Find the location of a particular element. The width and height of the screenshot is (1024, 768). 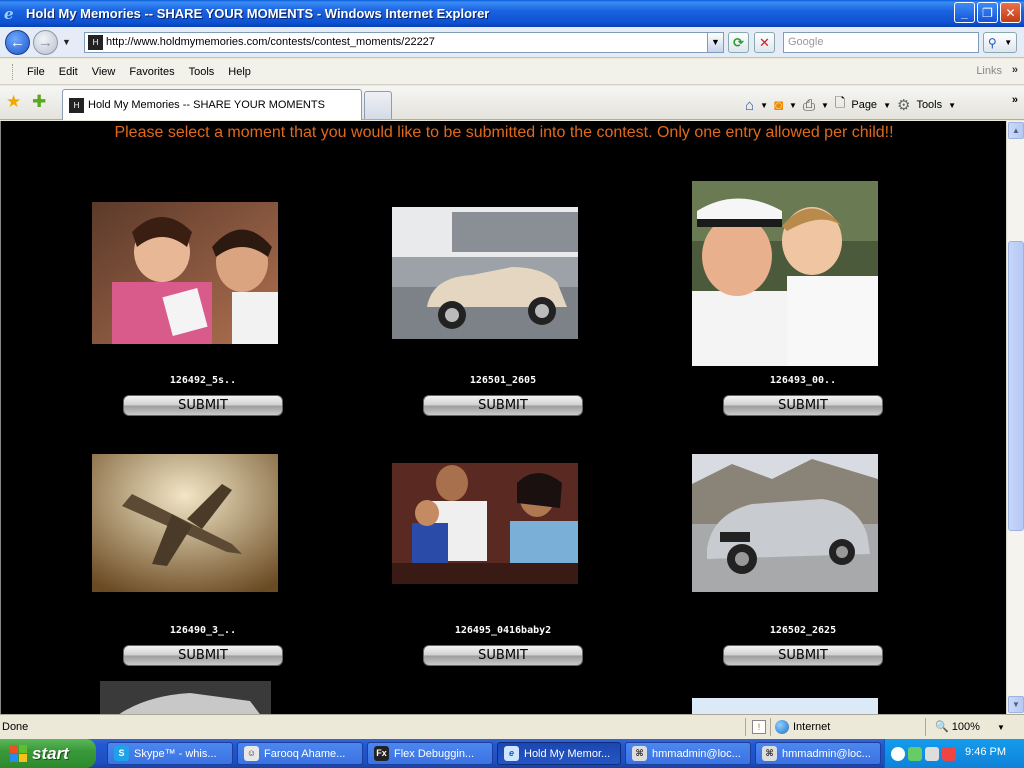

vertical-scrollbar: ▲ ▼ is located at coordinates (1015, 417).